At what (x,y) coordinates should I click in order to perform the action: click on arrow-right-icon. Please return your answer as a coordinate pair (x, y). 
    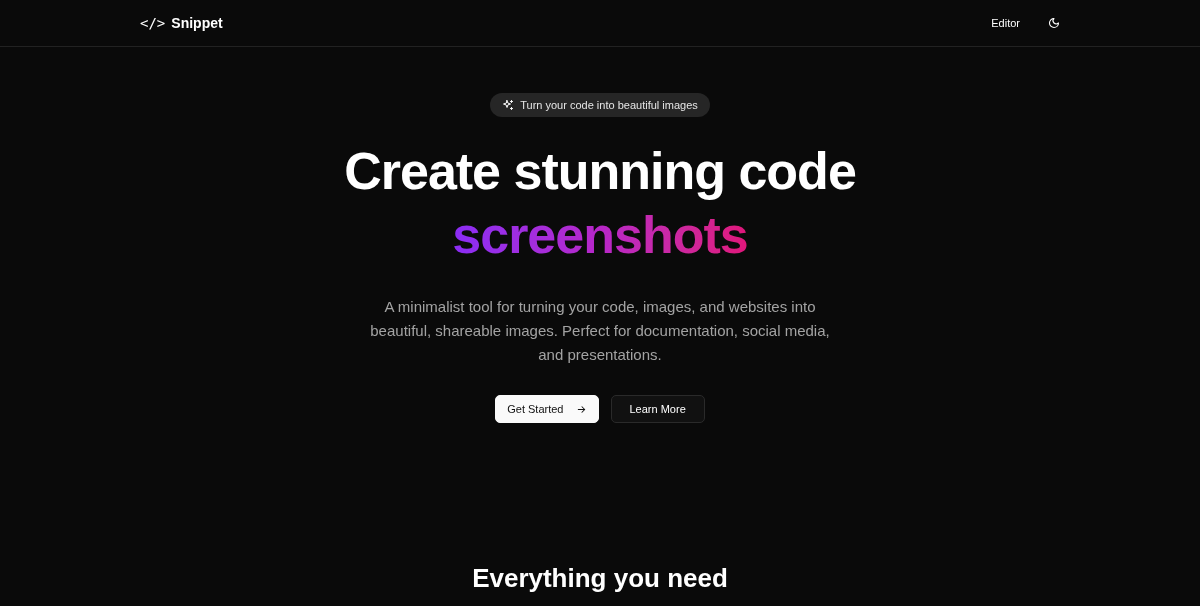
    Looking at the image, I should click on (581, 409).